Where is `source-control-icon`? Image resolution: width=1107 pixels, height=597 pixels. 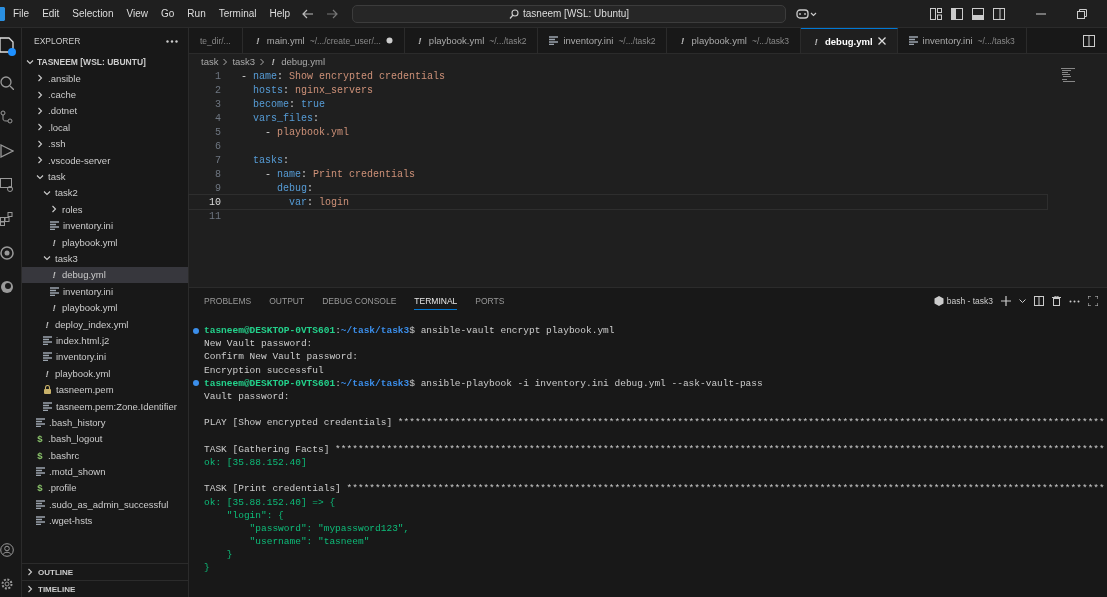 source-control-icon is located at coordinates (7, 117).